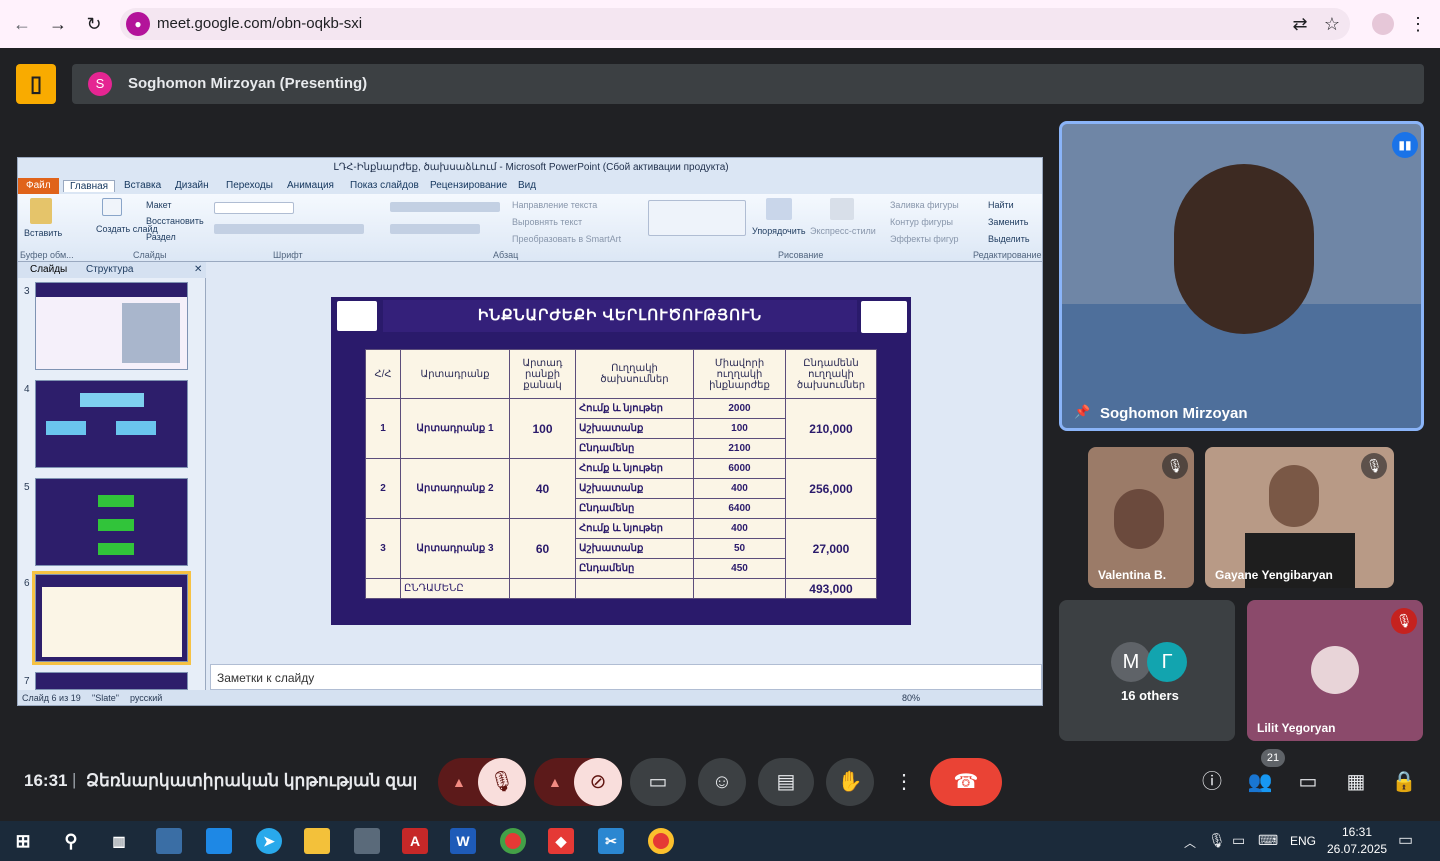 This screenshot has width=1440, height=861. Describe the element at coordinates (554, 205) in the screenshot. I see `text-direction-button: Направление текста` at that location.